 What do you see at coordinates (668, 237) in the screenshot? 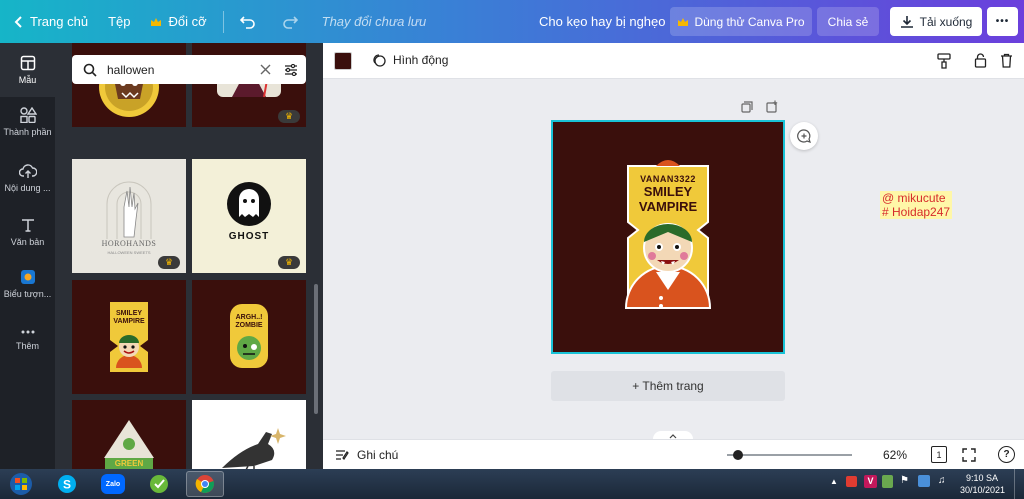
I see `design-page: VANAN3322 SMILEY VAMPIRE` at bounding box center [668, 237].